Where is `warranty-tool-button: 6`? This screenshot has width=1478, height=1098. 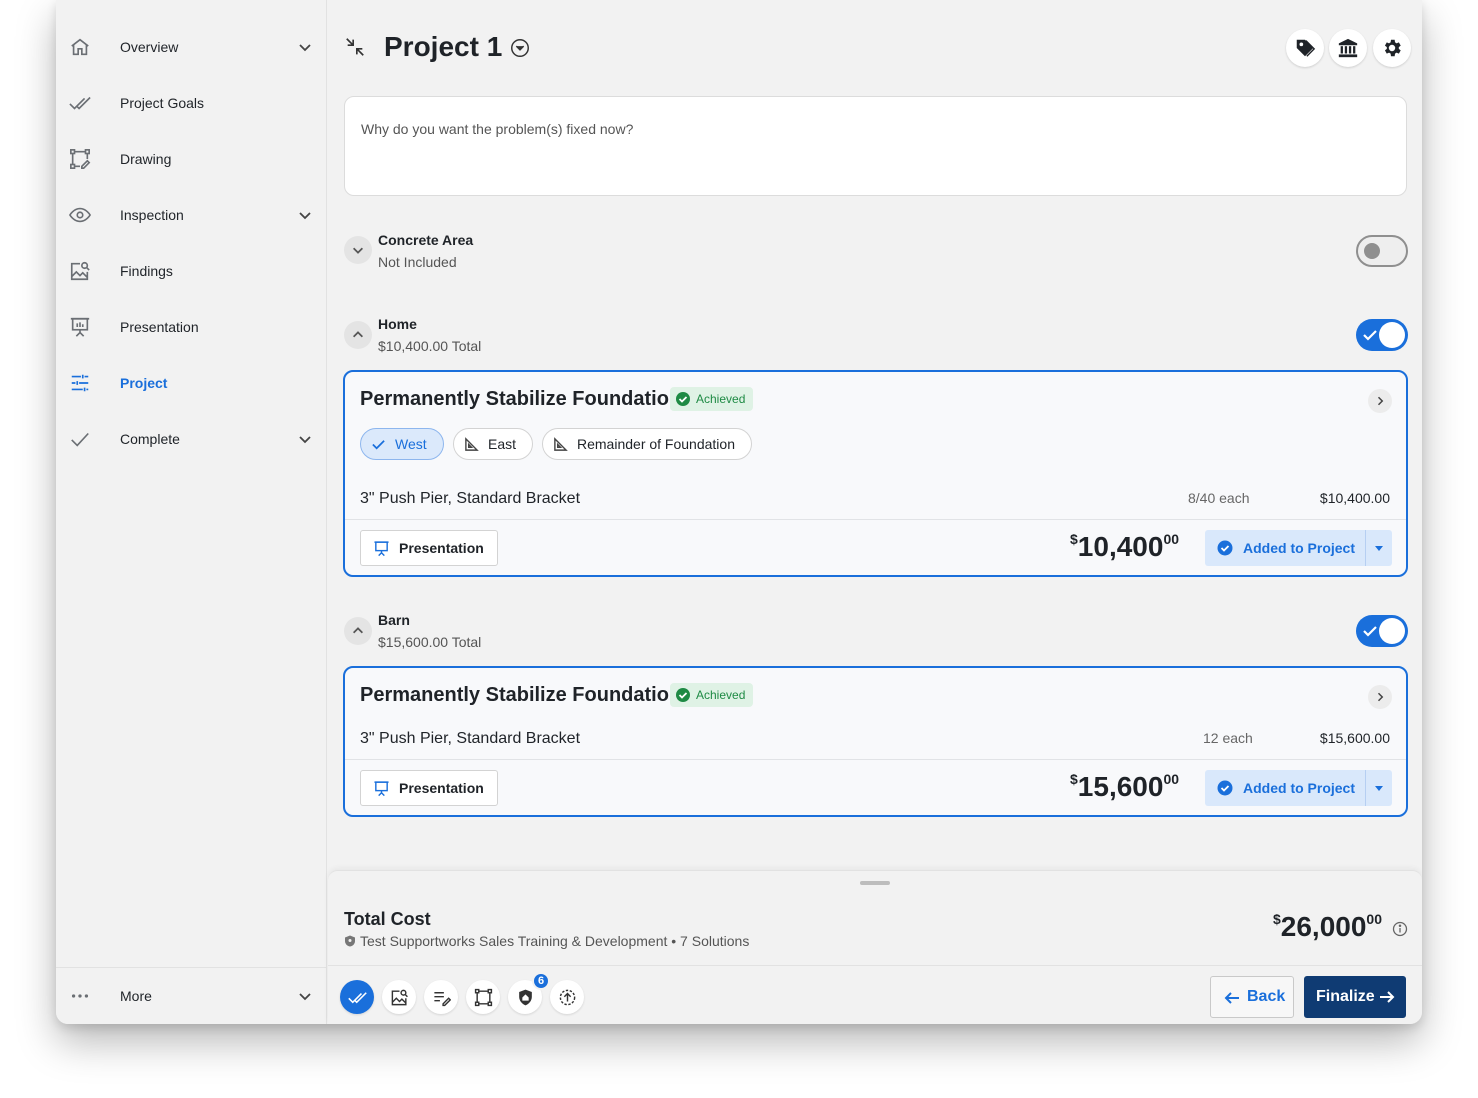
warranty-tool-button: 6 is located at coordinates (529, 993).